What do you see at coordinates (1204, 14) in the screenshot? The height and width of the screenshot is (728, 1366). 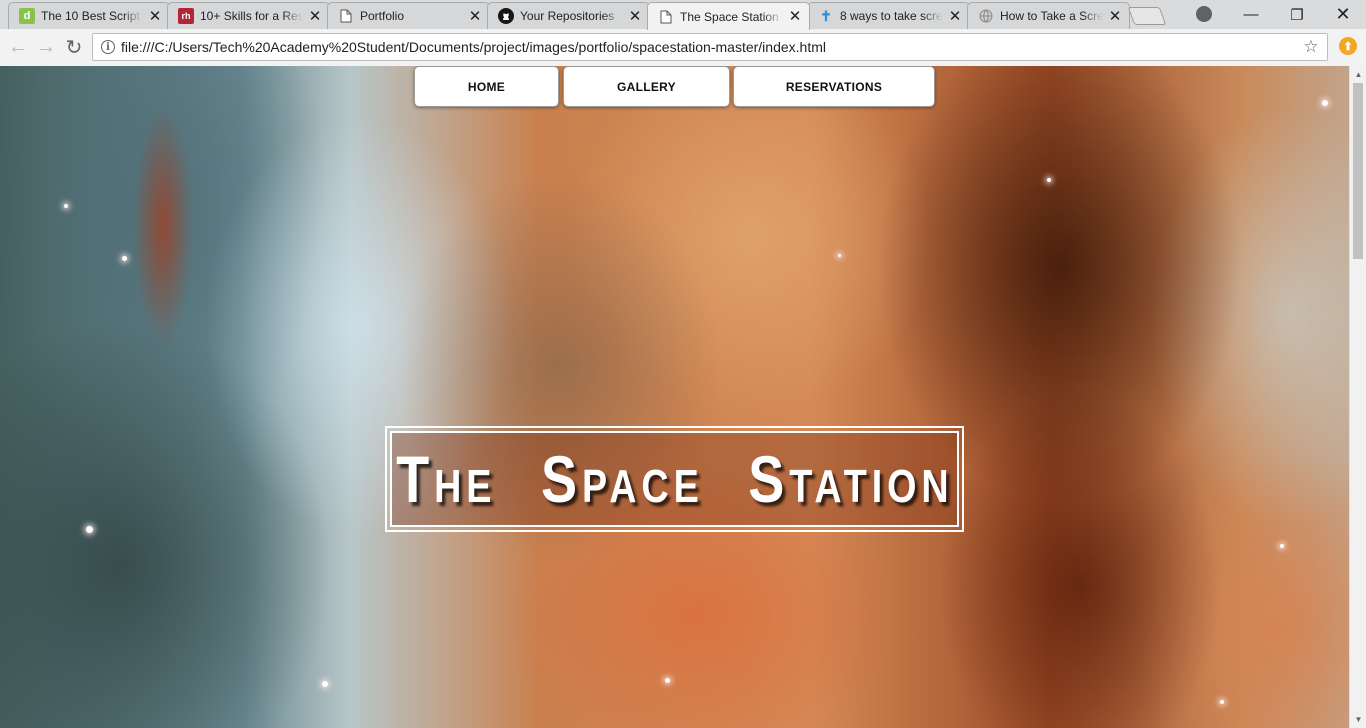 I see `profile-icon` at bounding box center [1204, 14].